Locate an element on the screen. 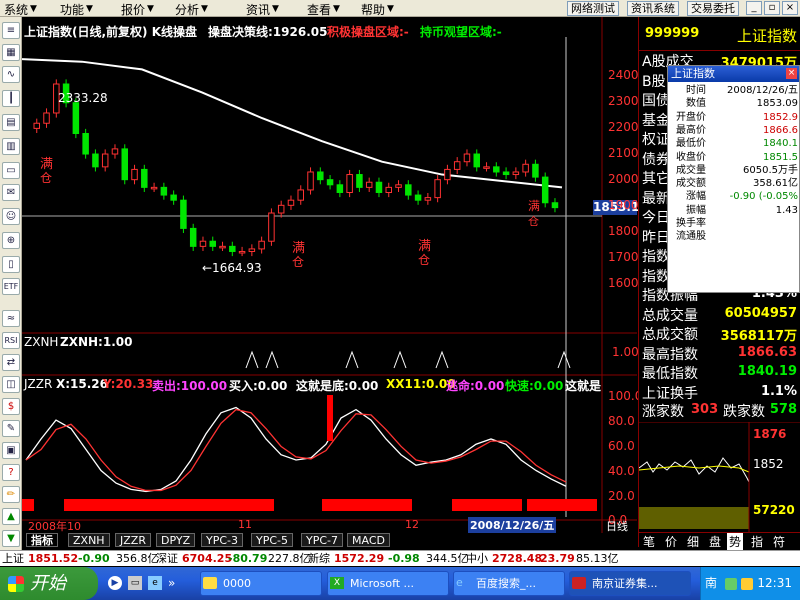 The height and width of the screenshot is (600, 800). tray-volume-icon is located at coordinates (747, 584).